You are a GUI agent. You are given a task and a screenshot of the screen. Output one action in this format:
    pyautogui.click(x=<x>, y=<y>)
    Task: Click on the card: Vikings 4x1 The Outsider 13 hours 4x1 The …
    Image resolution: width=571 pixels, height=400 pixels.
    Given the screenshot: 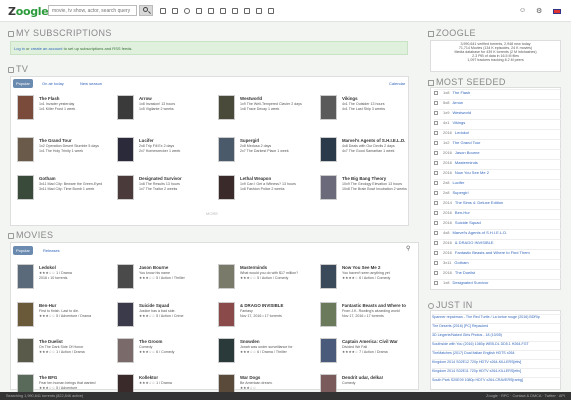 What is the action you would take?
    pyautogui.click(x=368, y=115)
    